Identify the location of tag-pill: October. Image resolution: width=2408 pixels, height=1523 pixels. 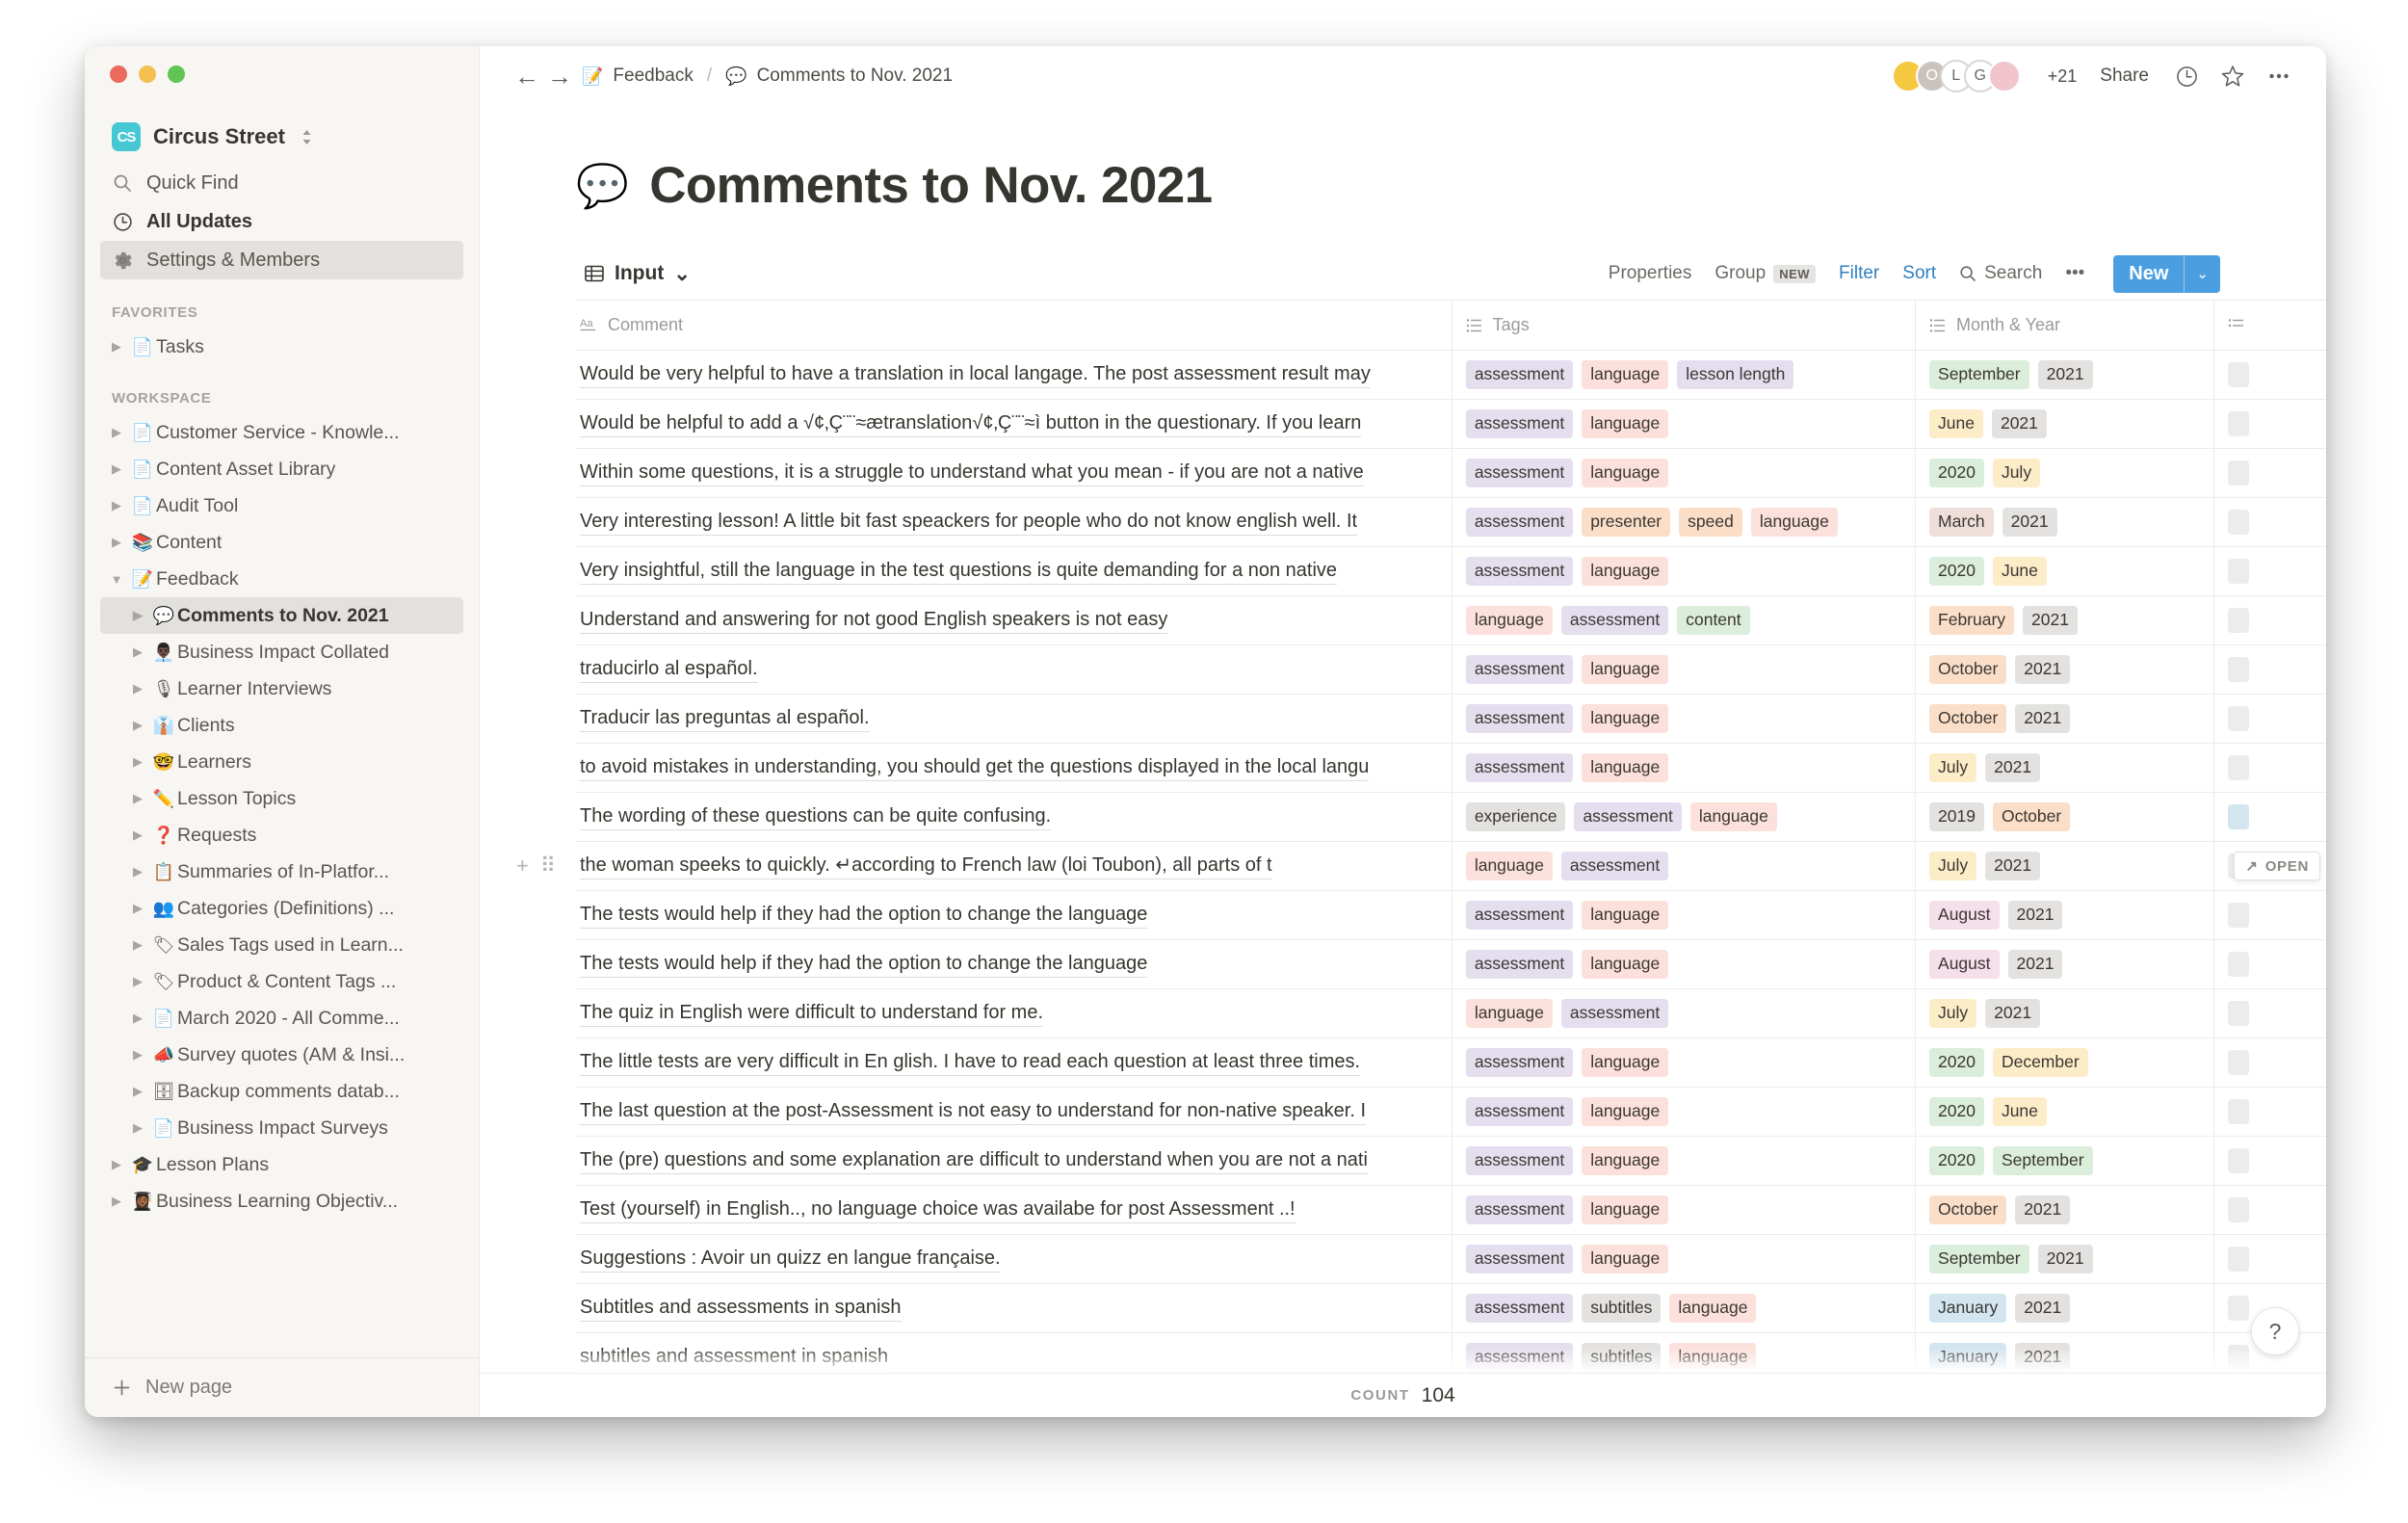
(2031, 816).